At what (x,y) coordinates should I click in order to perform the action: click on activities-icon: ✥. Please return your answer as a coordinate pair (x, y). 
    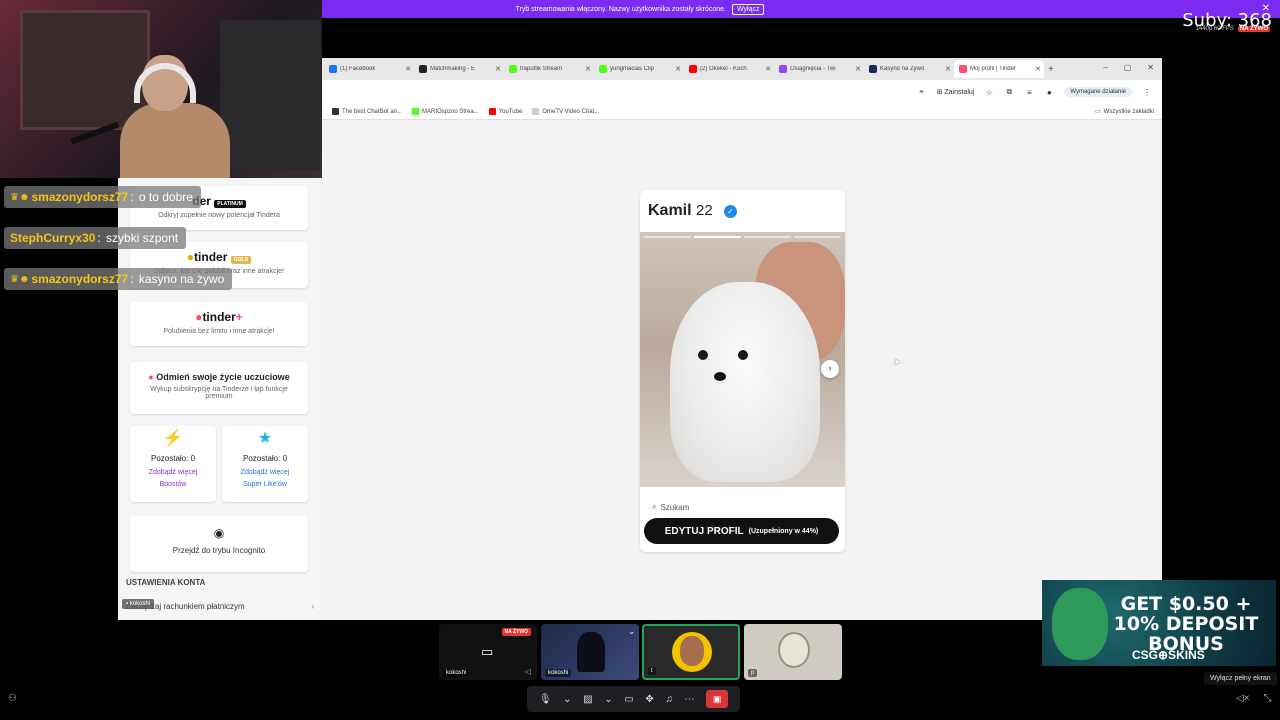
    Looking at the image, I should click on (649, 699).